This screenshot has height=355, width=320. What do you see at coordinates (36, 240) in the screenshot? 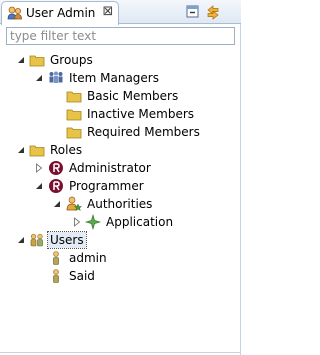
I see `users-icon` at bounding box center [36, 240].